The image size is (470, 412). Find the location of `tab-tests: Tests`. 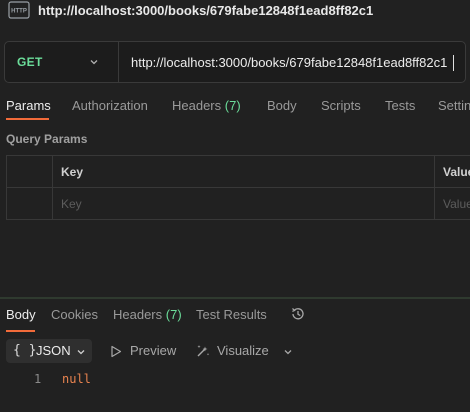

tab-tests: Tests is located at coordinates (400, 105).